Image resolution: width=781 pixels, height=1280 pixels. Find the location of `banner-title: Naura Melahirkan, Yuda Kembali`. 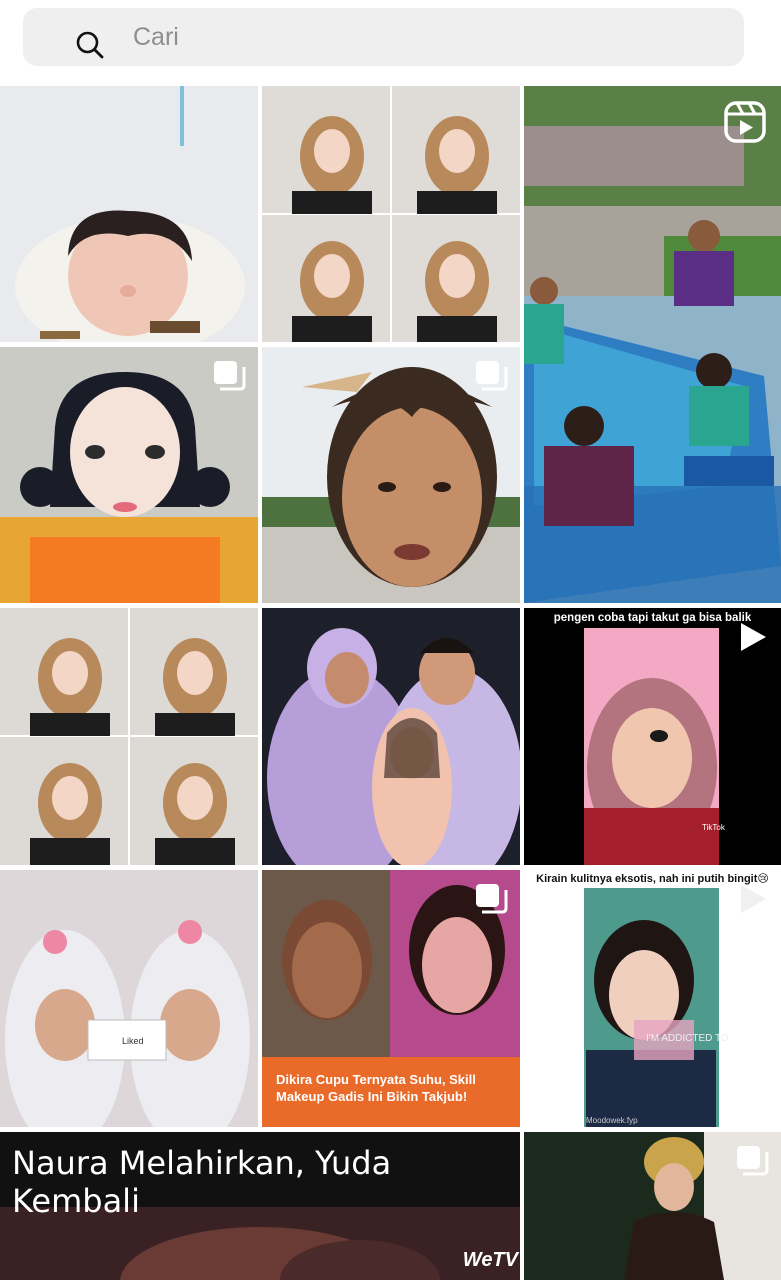

banner-title: Naura Melahirkan, Yuda Kembali is located at coordinates (202, 1182).